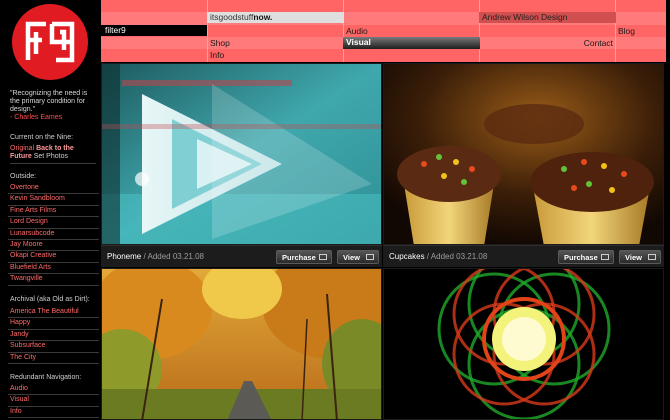  I want to click on site-logo-text: filter9, so click(154, 30).